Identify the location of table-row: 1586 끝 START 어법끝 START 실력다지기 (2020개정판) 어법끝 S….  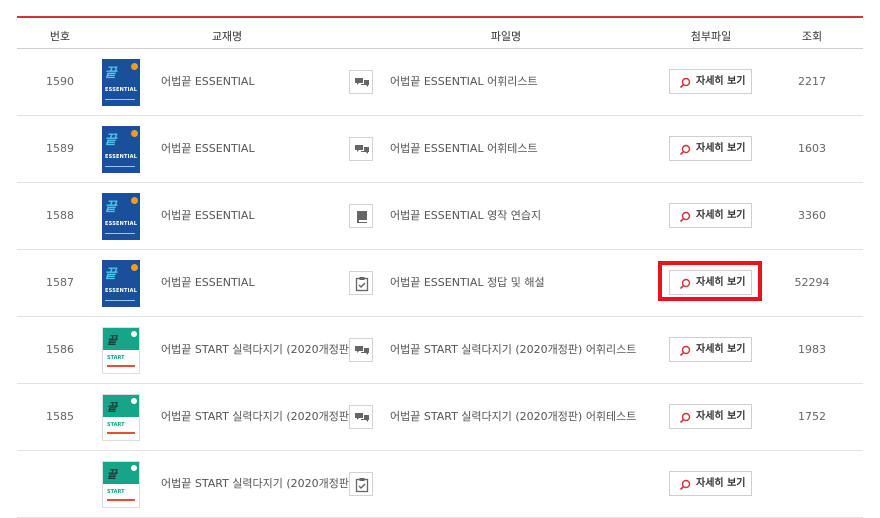
(440, 350).